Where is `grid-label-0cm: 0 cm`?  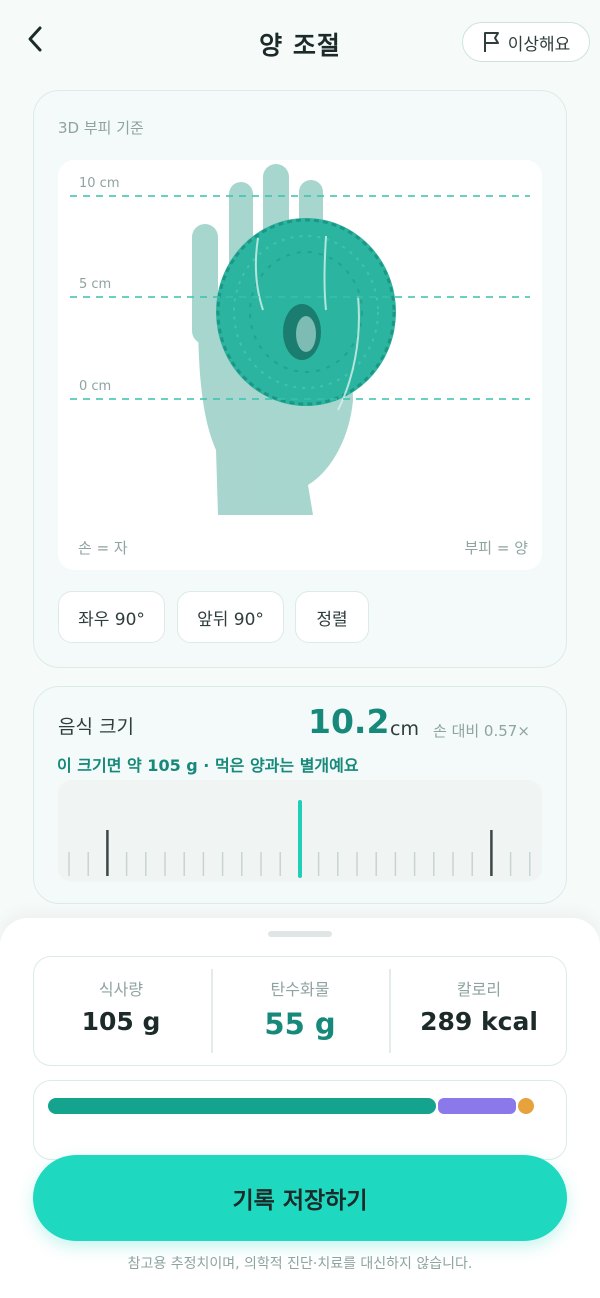
grid-label-0cm: 0 cm is located at coordinates (95, 386).